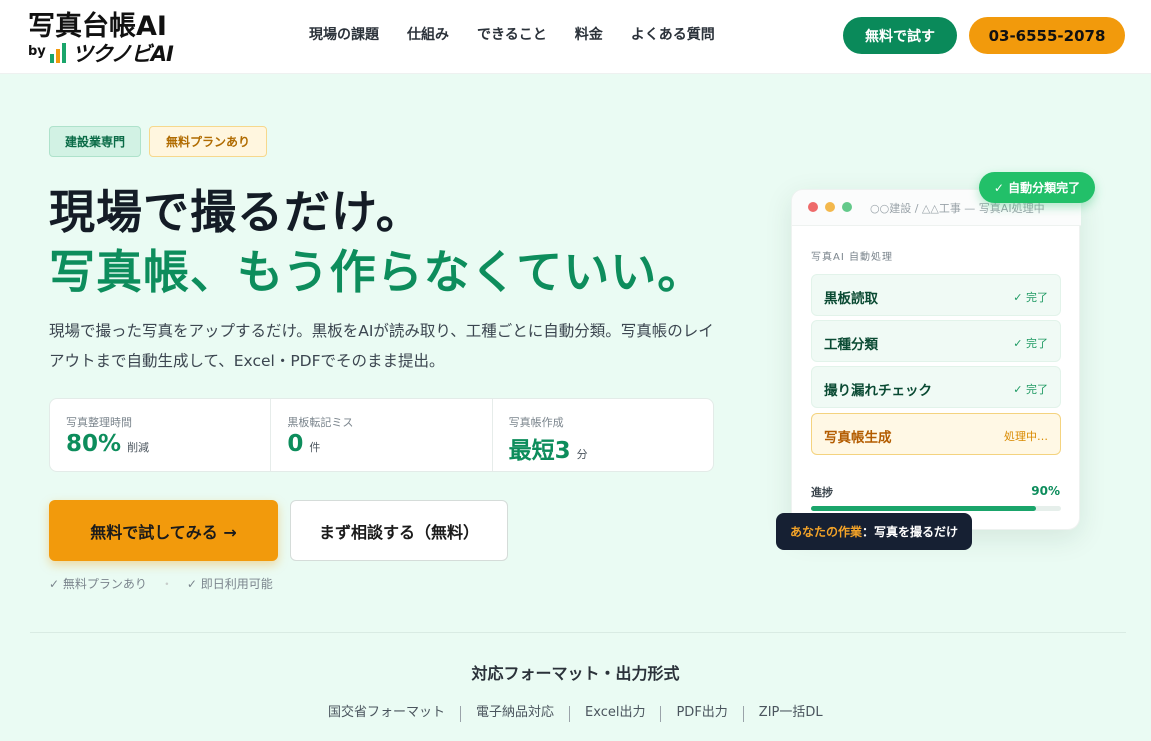 This screenshot has height=741, width=1151. What do you see at coordinates (229, 584) in the screenshot?
I see `note-same-day: ✓ 即日利用可能` at bounding box center [229, 584].